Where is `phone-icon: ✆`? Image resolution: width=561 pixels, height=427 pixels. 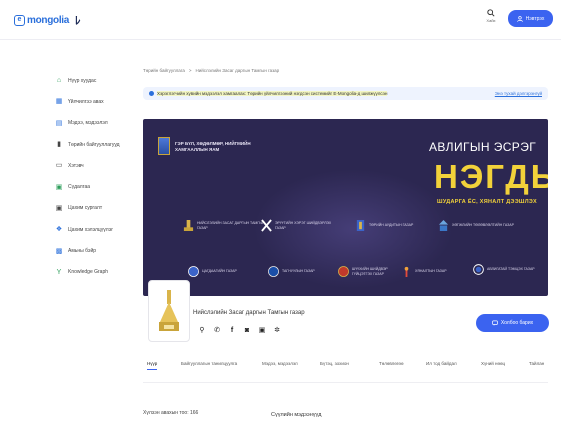
phone-icon: ✆ is located at coordinates (217, 330).